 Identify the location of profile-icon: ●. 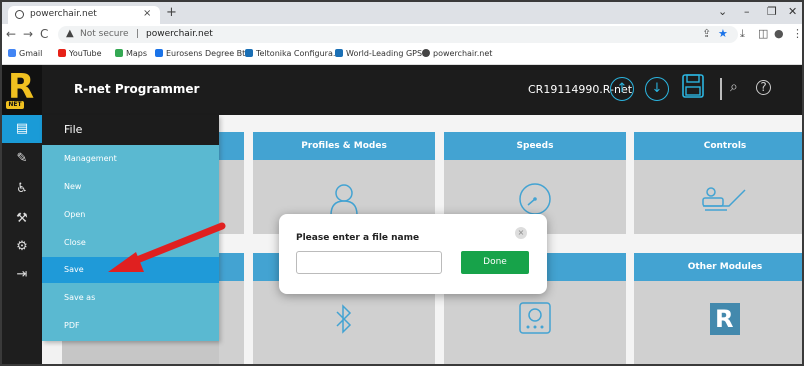
(779, 33).